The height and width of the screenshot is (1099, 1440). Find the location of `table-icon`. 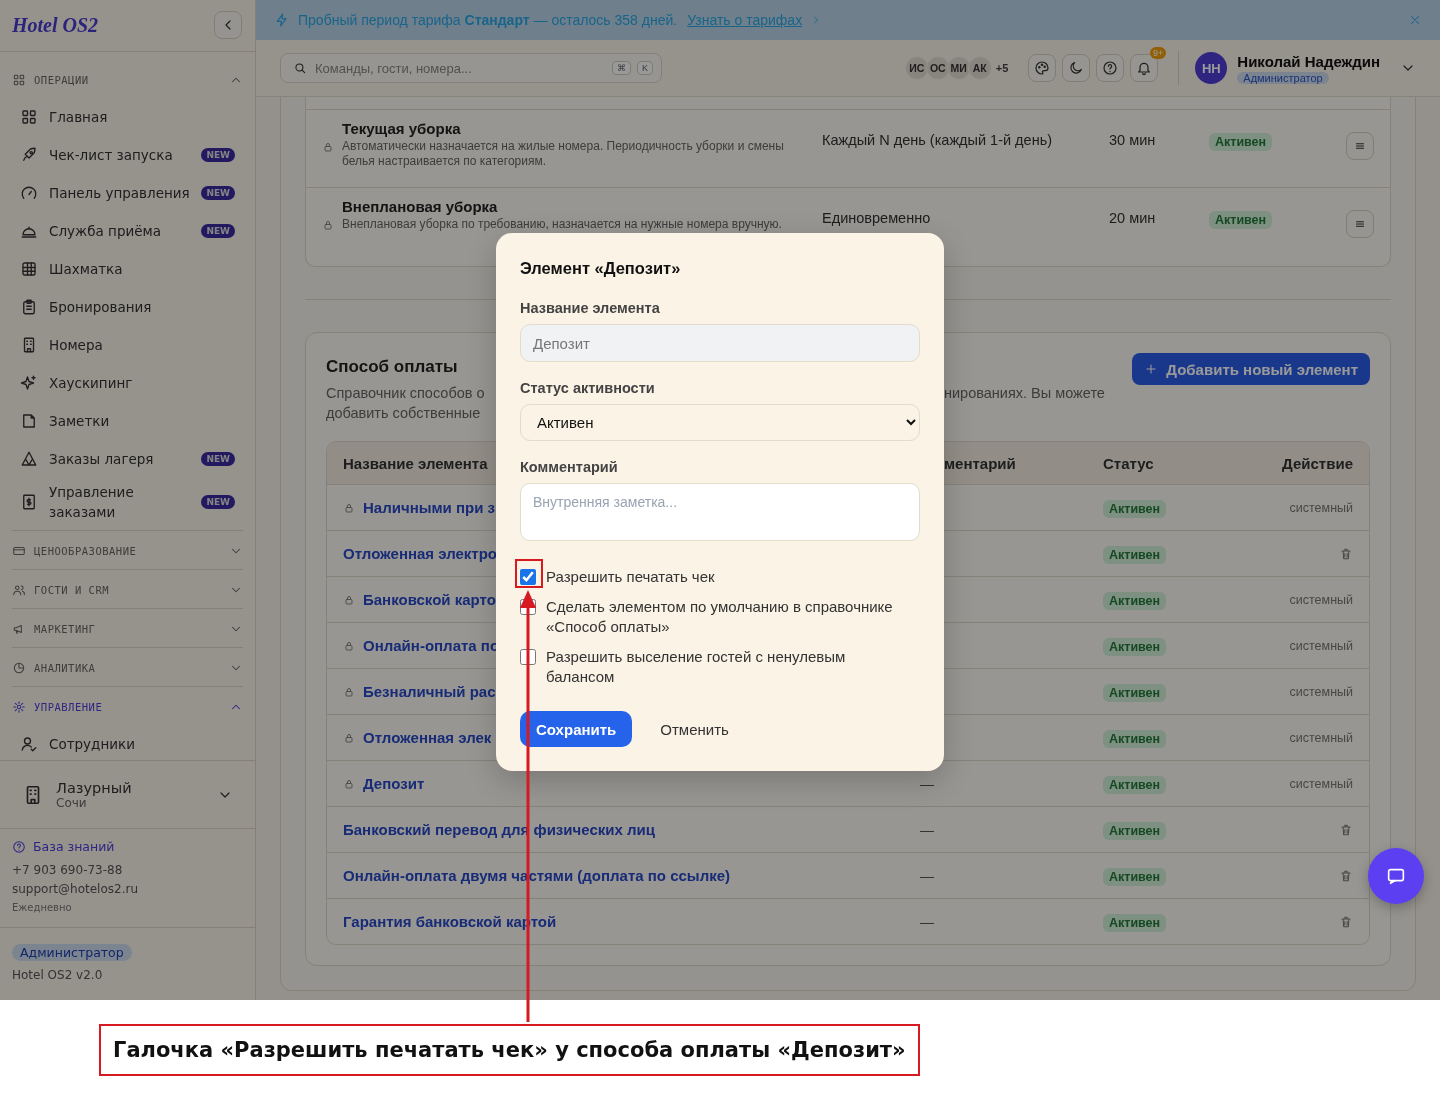

table-icon is located at coordinates (29, 268).